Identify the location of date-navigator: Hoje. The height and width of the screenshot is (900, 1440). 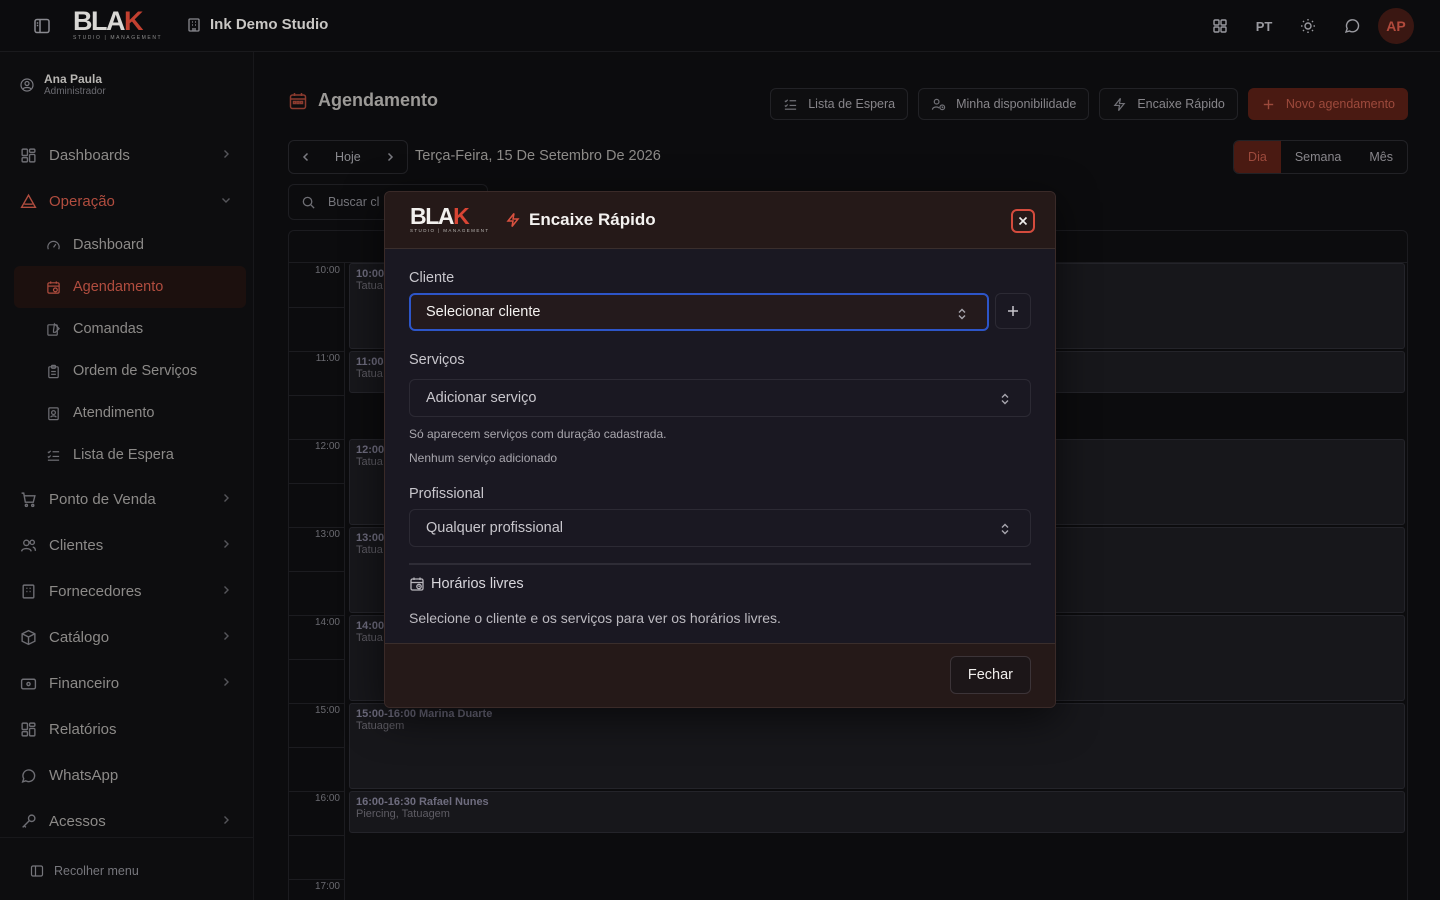
(348, 157).